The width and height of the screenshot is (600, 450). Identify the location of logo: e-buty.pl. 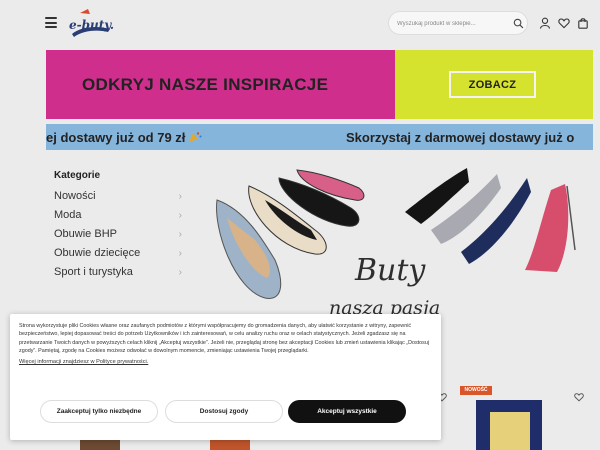
(90, 23).